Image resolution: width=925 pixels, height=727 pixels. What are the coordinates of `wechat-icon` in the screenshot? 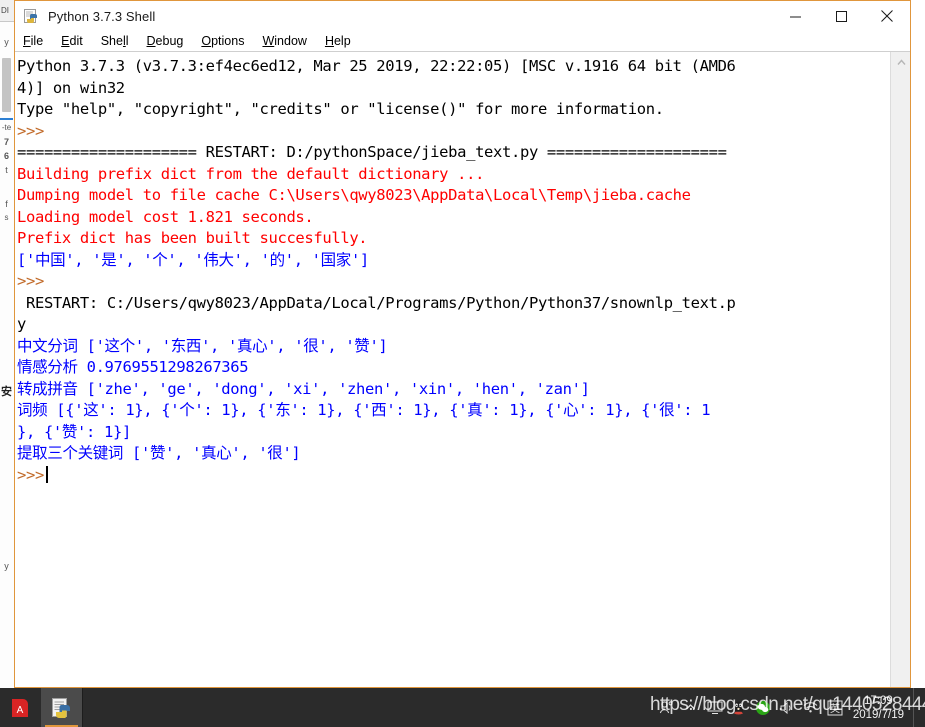 It's located at (763, 707).